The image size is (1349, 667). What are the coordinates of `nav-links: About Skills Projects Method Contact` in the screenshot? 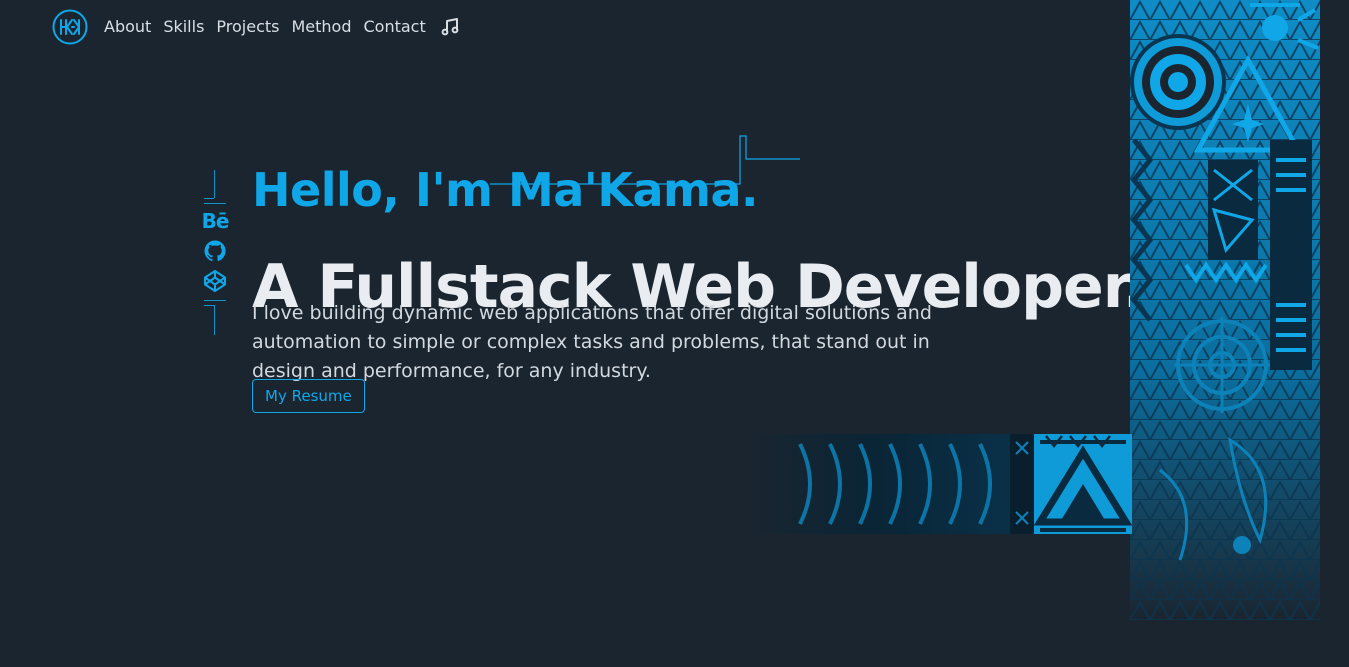 It's located at (271, 27).